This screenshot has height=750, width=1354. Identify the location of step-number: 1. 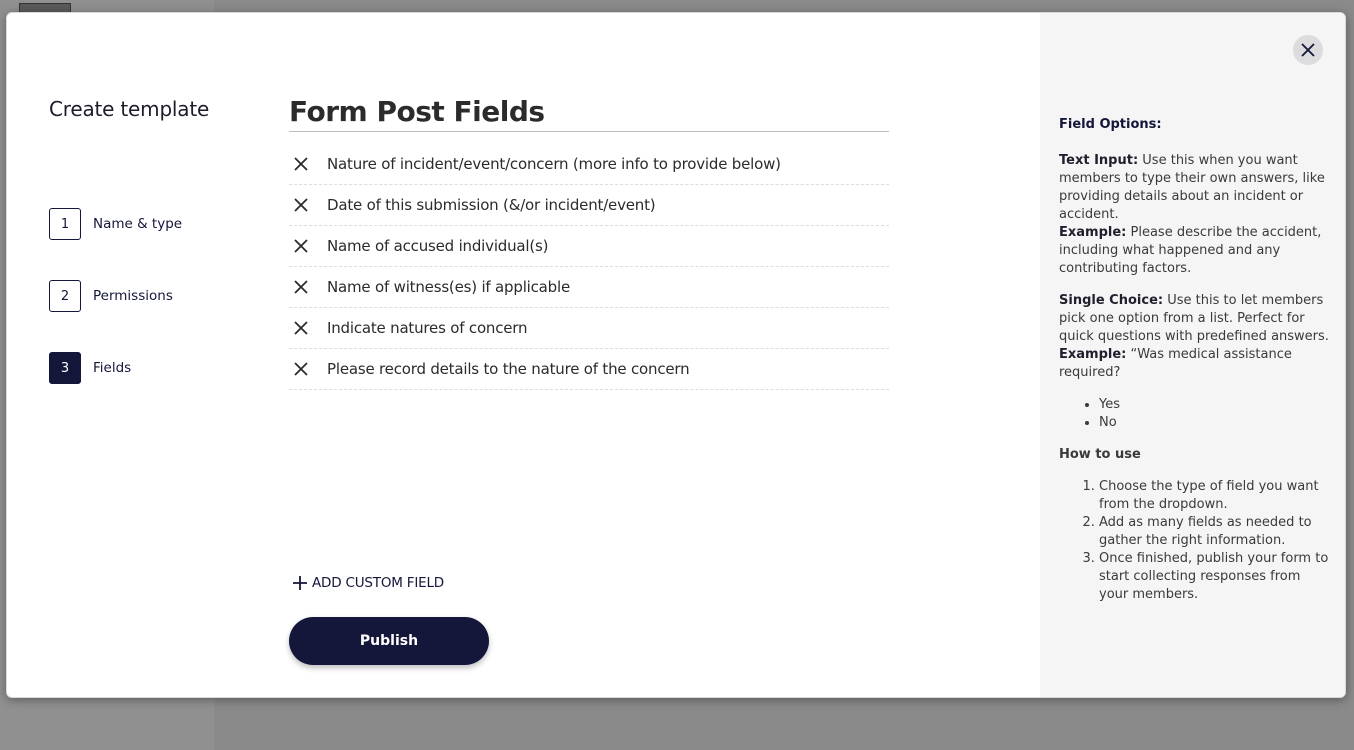
(65, 224).